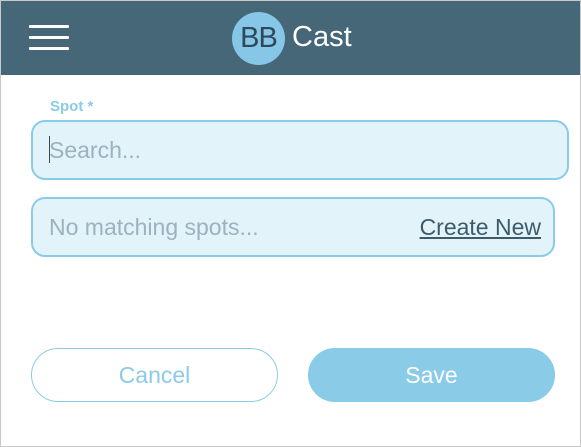 The height and width of the screenshot is (447, 581). Describe the element at coordinates (293, 227) in the screenshot. I see `search-results-box: No matching spots... Create New` at that location.